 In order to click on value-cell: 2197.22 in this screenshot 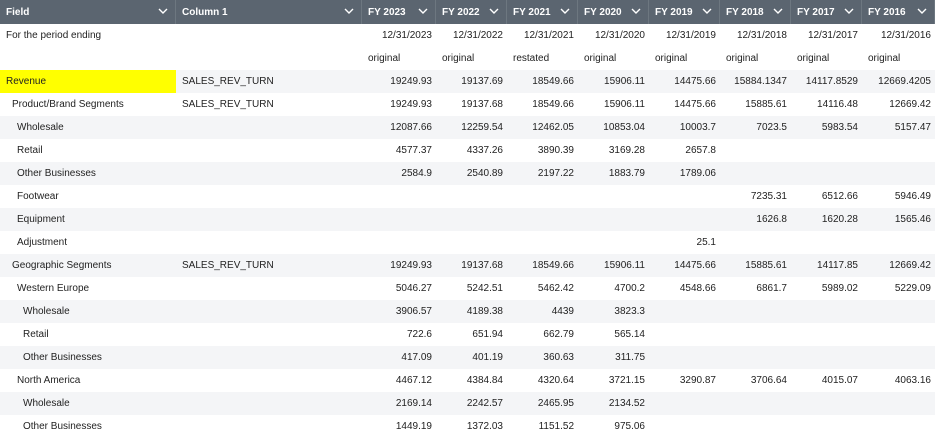, I will do `click(542, 173)`.